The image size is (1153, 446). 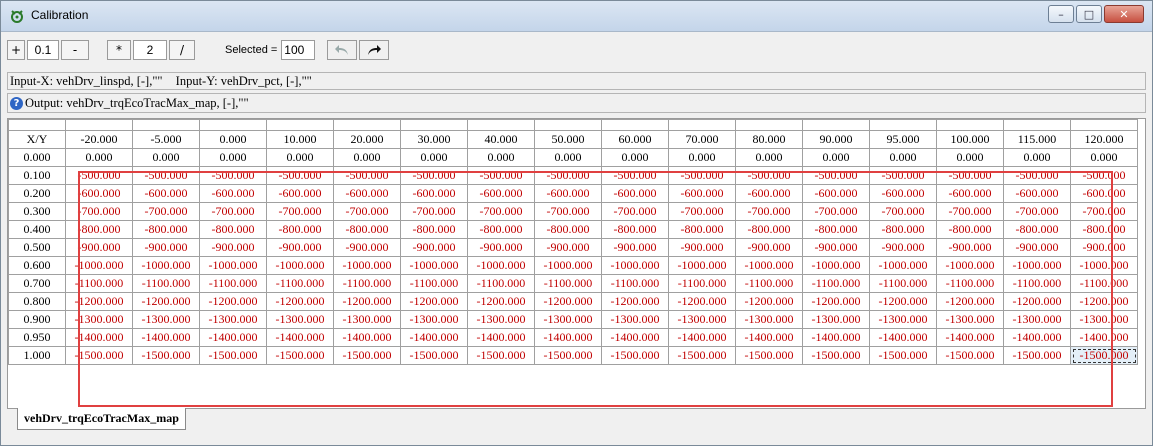 I want to click on column-header-x: 40.000, so click(x=501, y=139).